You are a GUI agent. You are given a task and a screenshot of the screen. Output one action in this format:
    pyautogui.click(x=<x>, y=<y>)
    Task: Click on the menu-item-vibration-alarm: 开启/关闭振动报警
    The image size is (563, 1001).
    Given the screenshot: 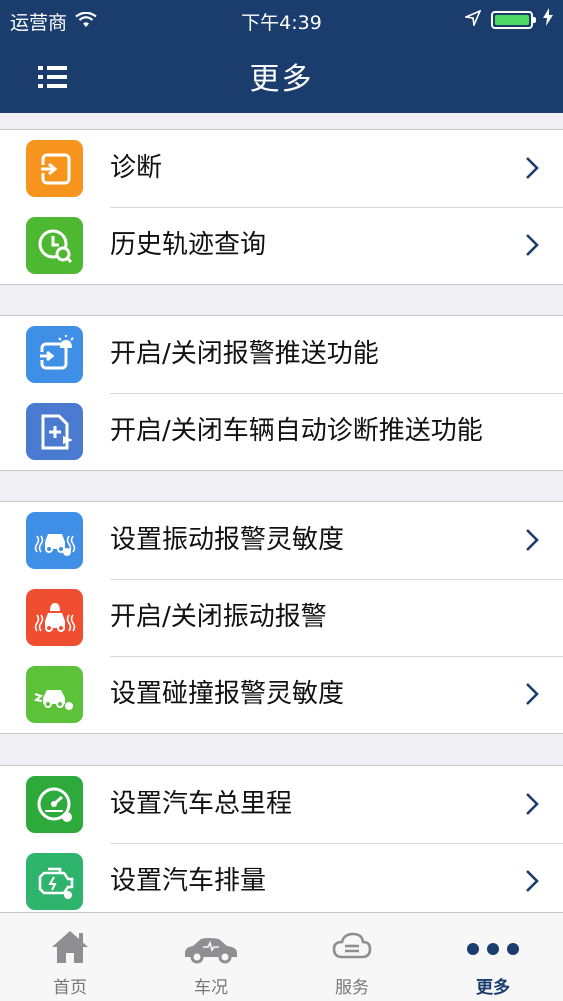 What is the action you would take?
    pyautogui.click(x=281, y=617)
    